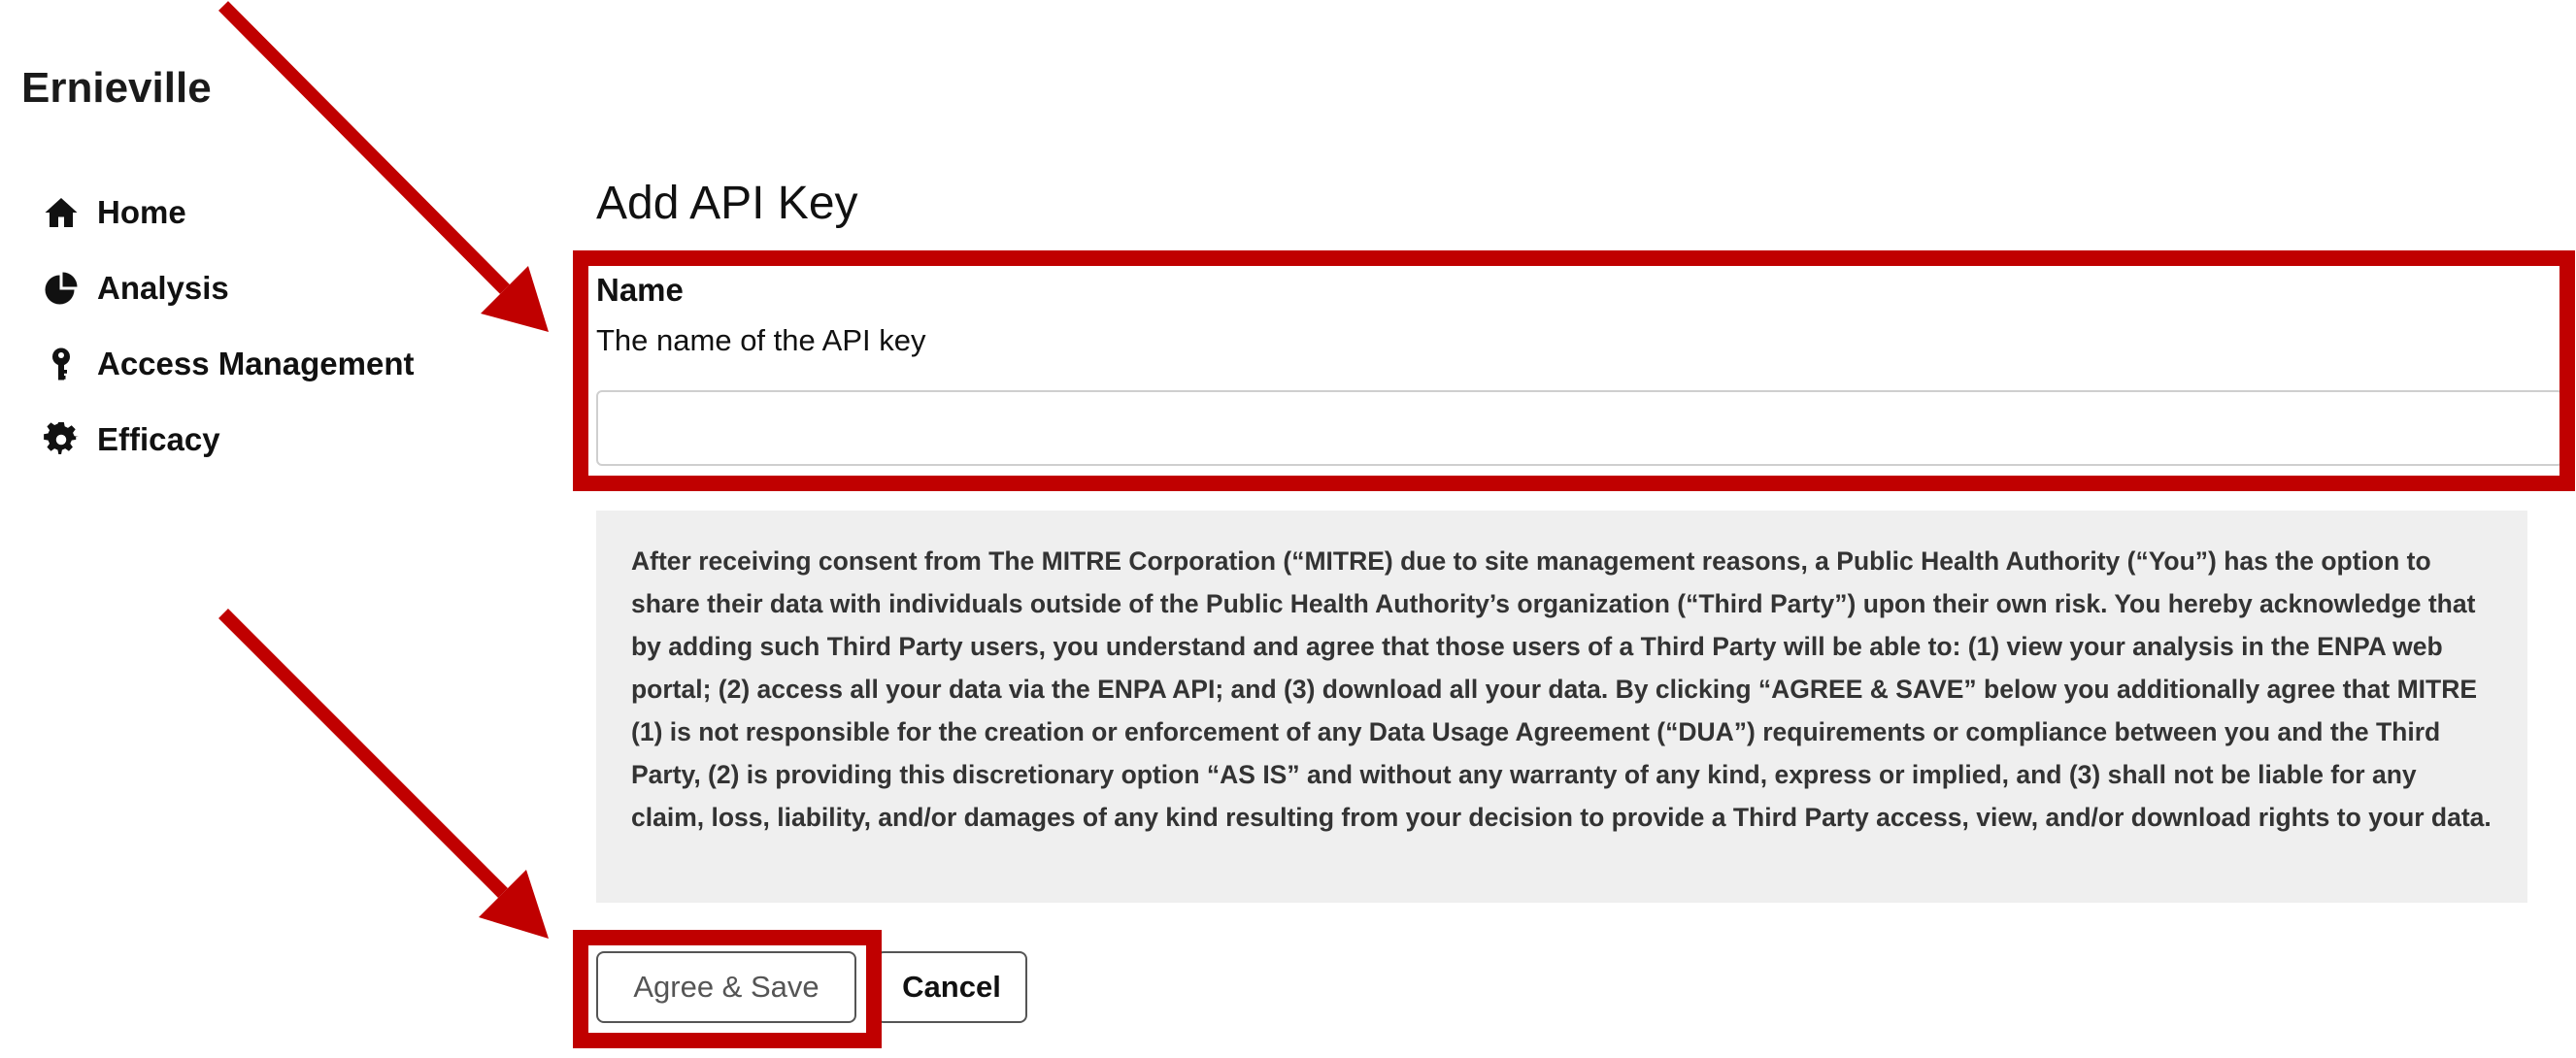 The height and width of the screenshot is (1058, 2576). Describe the element at coordinates (383, 470) in the screenshot. I see `annotation-arrows` at that location.